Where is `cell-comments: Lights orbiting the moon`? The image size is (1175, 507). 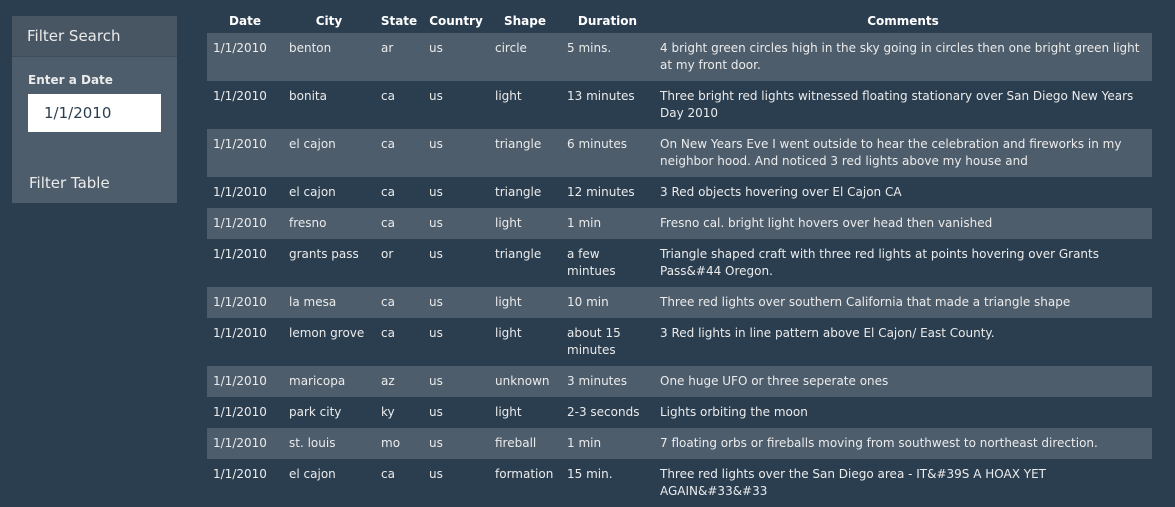 cell-comments: Lights orbiting the moon is located at coordinates (734, 412).